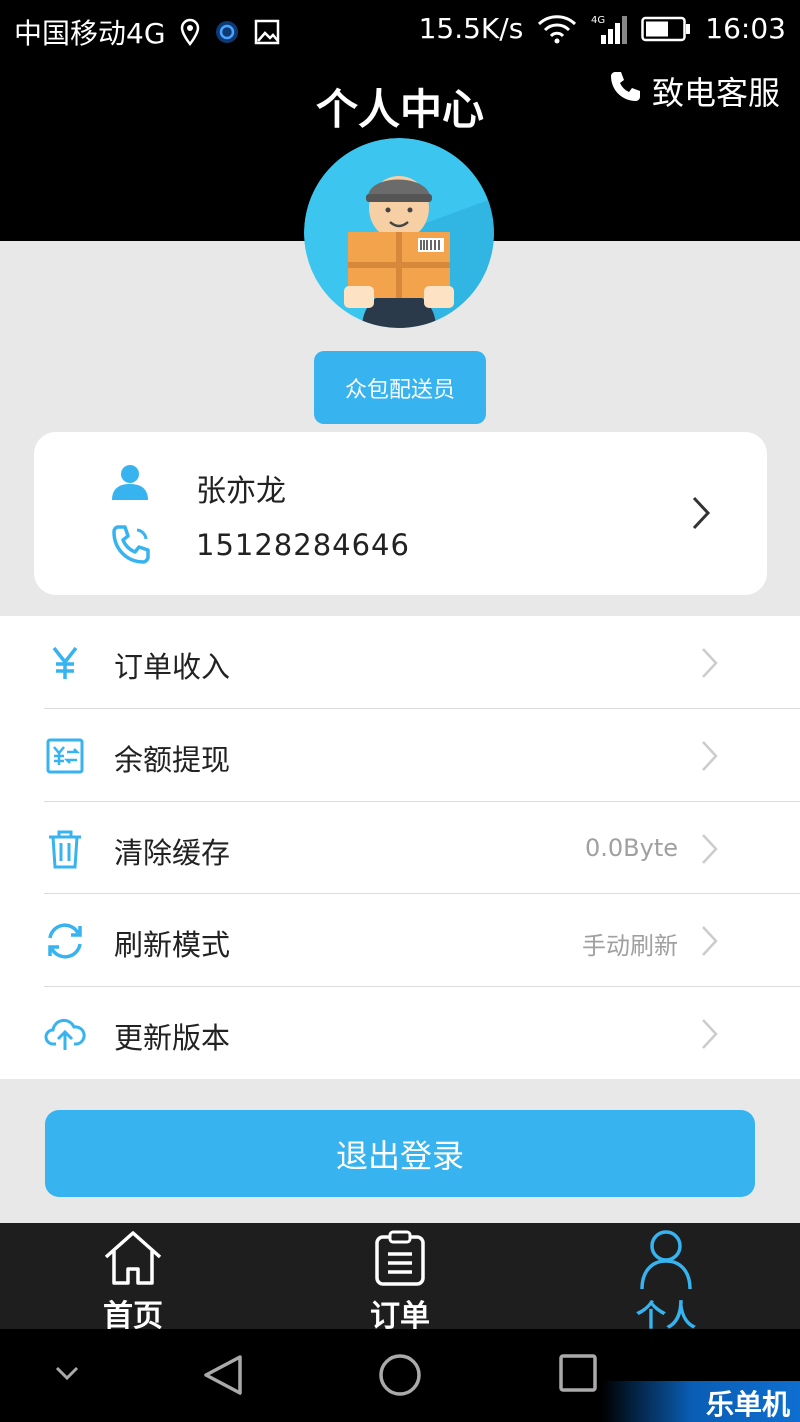 The width and height of the screenshot is (800, 1422). I want to click on call-service-label: 致电客服, so click(715, 93).